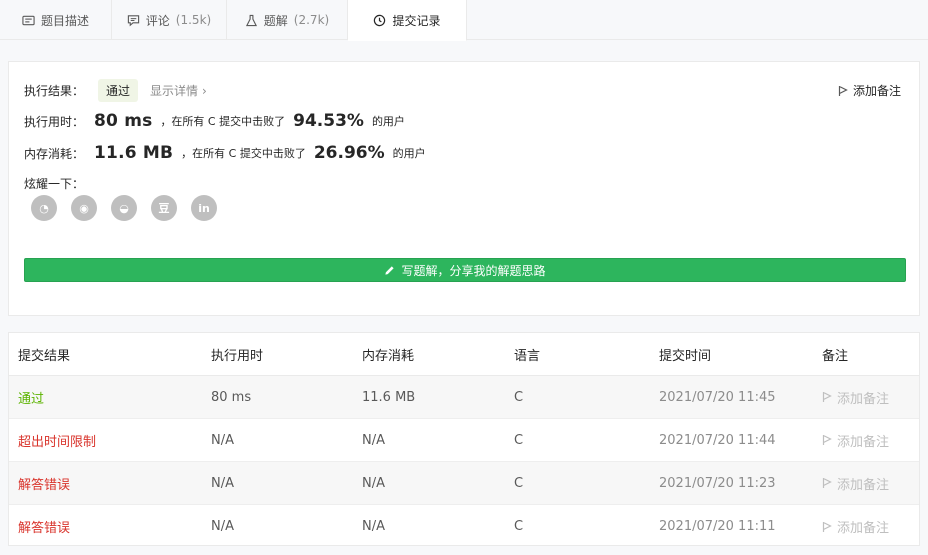 This screenshot has height=555, width=928. Describe the element at coordinates (223, 121) in the screenshot. I see `runtime-beat-text: ，在所有 C 提交中击败了` at that location.